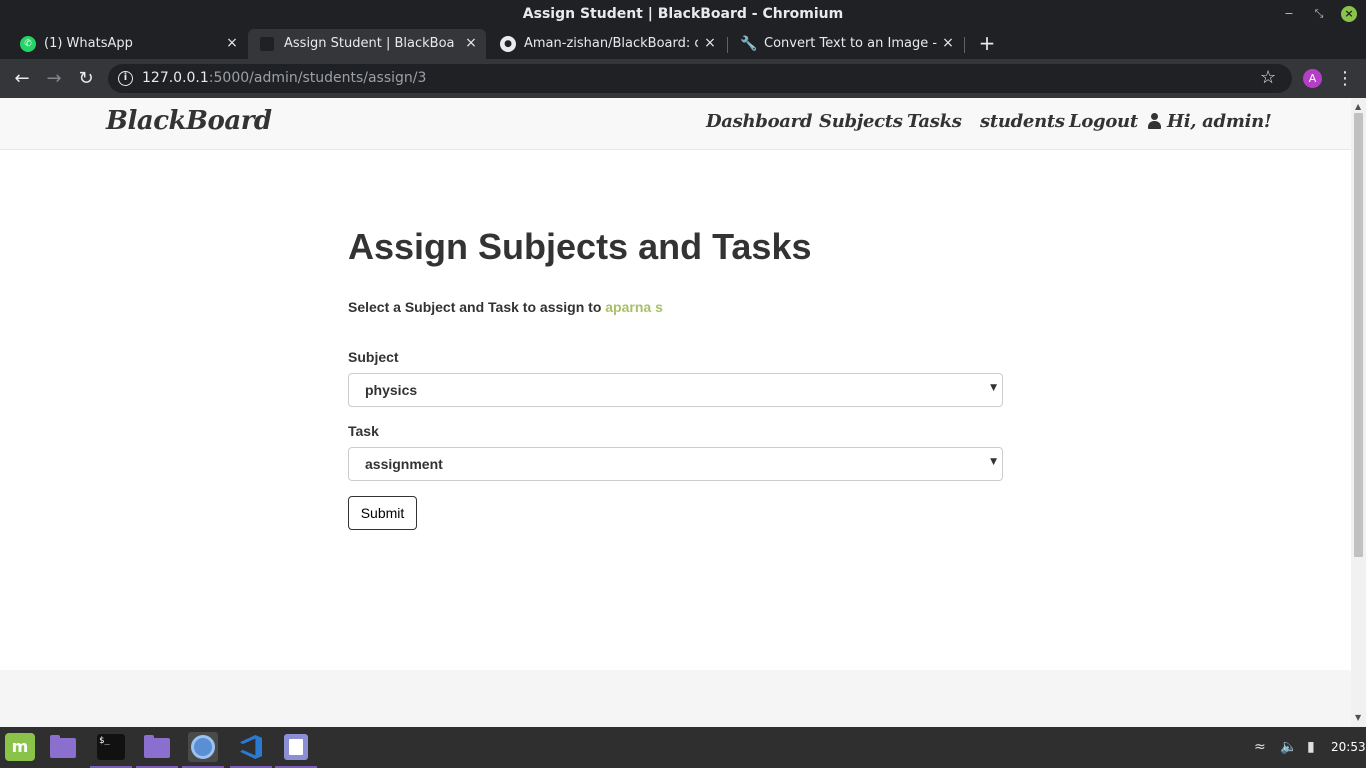 The image size is (1366, 768). What do you see at coordinates (203, 747) in the screenshot?
I see `chromium-icon` at bounding box center [203, 747].